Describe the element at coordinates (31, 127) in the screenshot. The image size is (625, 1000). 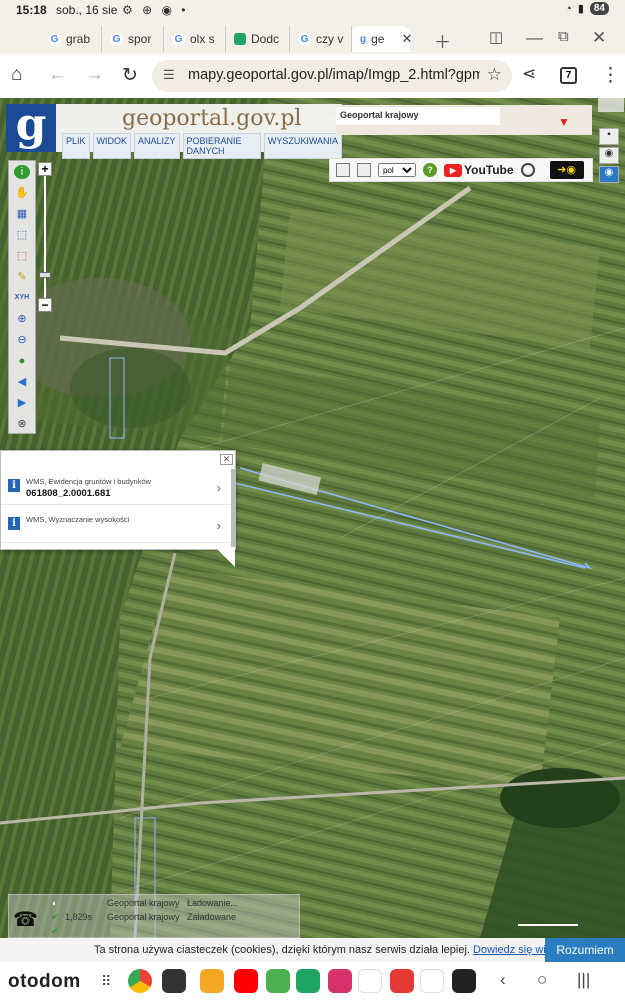
I see `geoportal-logo: g` at that location.